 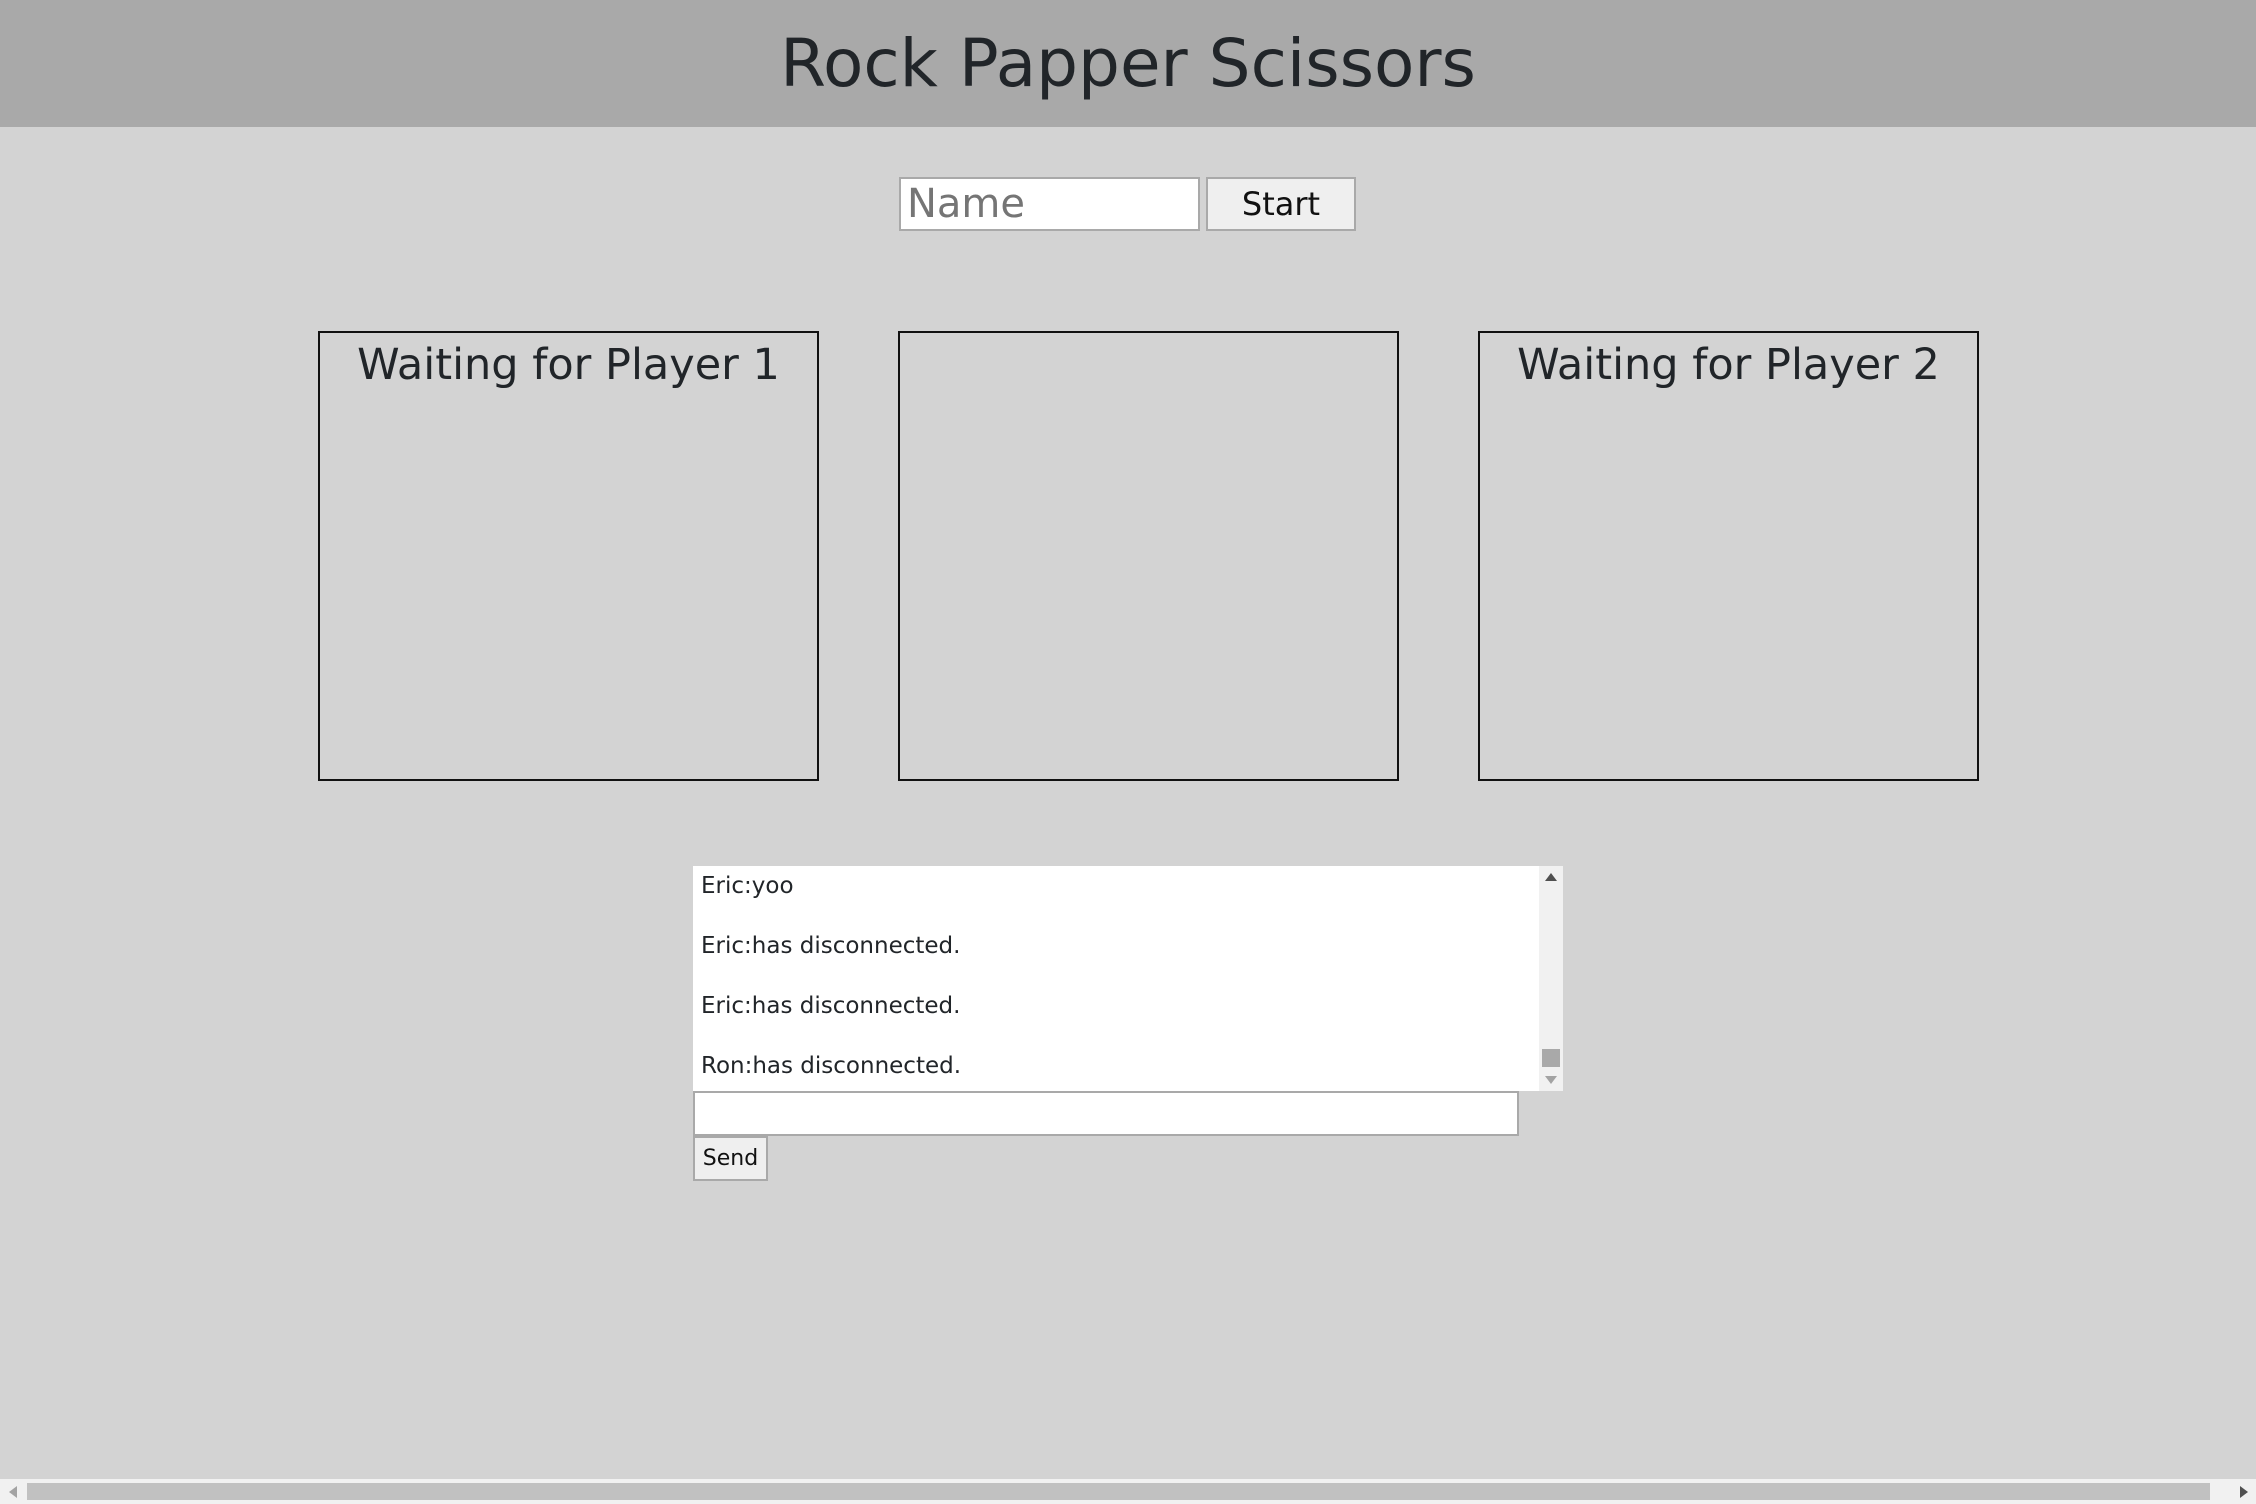 I want to click on scroll-up-button, so click(x=1551, y=877).